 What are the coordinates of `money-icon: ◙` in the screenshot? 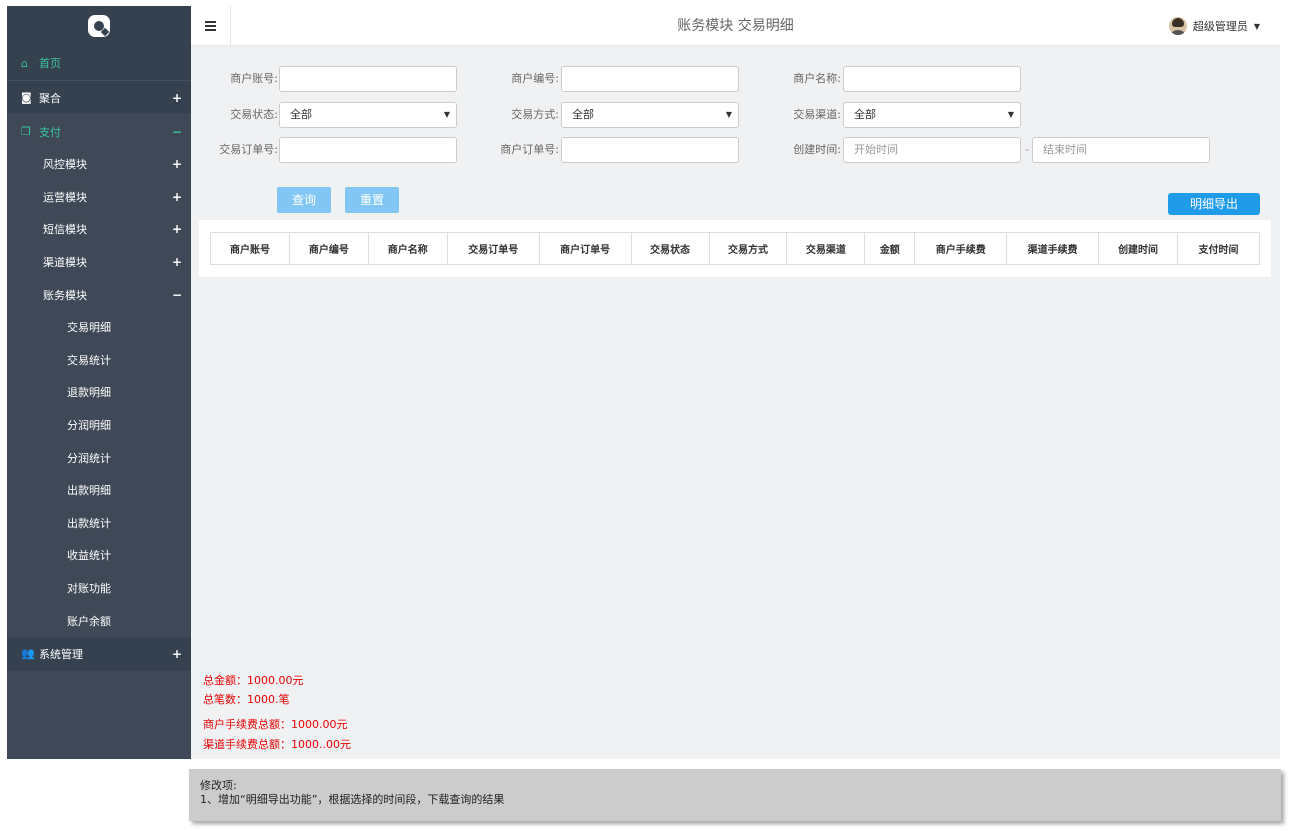 It's located at (26, 97).